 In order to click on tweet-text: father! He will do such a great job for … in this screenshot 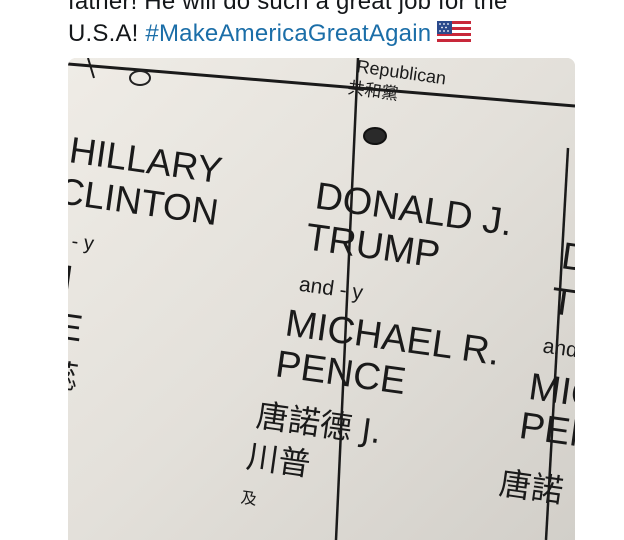, I will do `click(338, 27)`.